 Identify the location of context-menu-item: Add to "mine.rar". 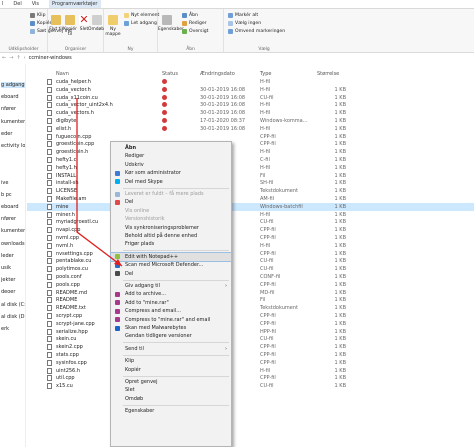
(171, 303).